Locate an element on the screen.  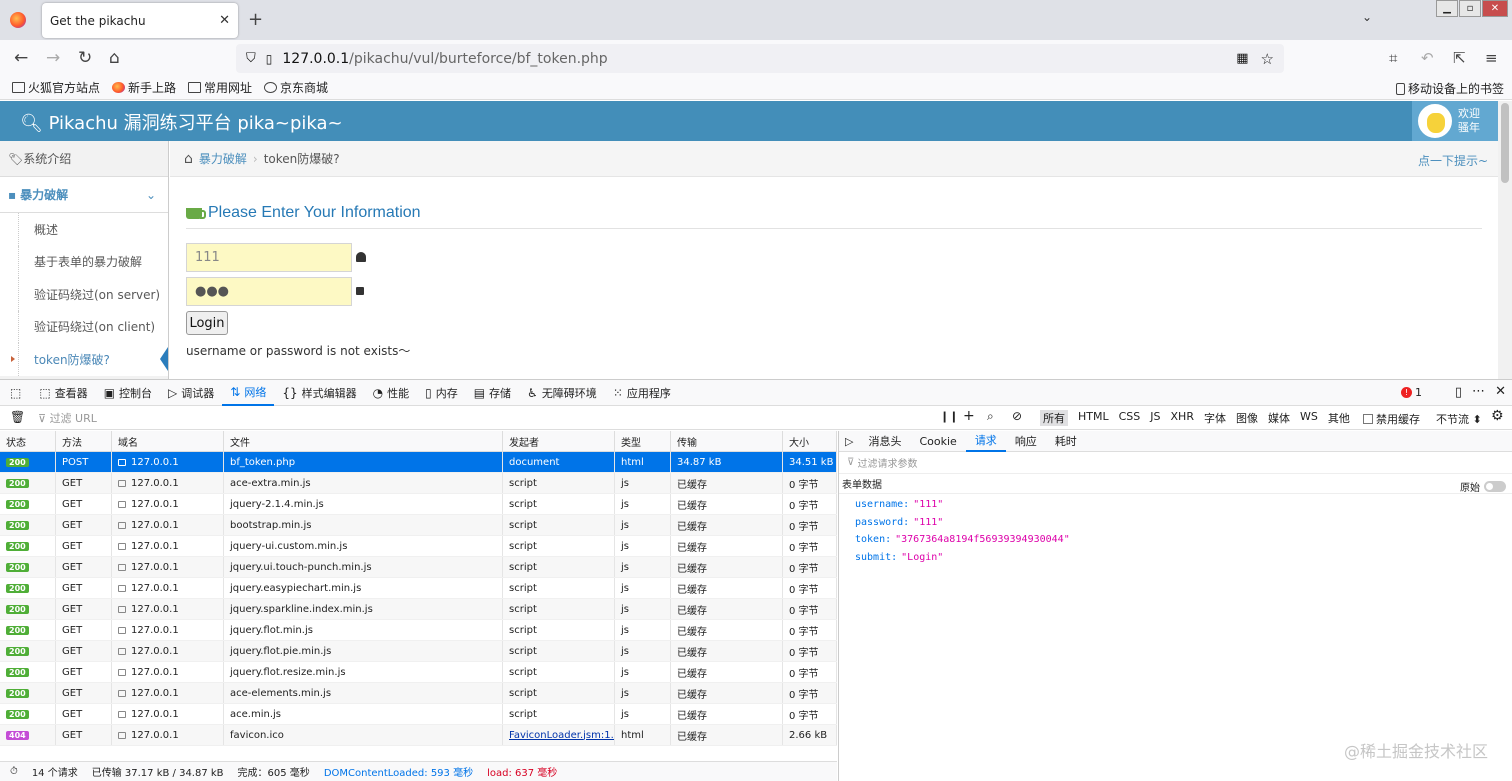
details-tab: 耗时 is located at coordinates (1066, 441).